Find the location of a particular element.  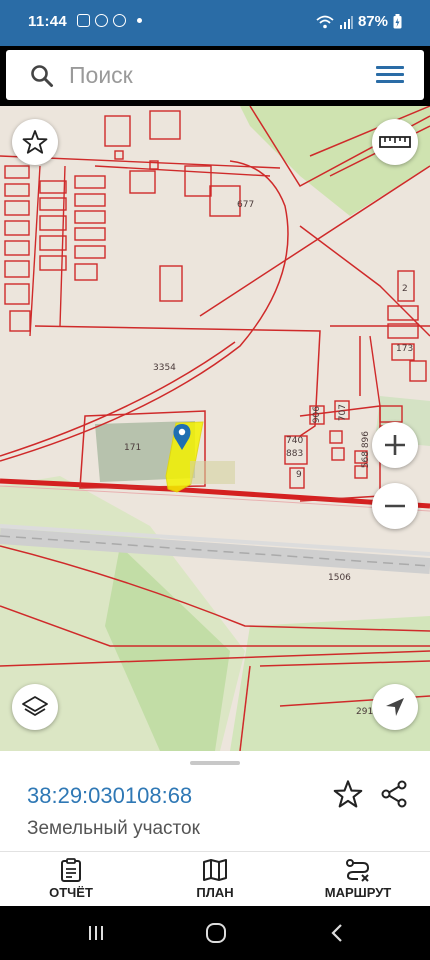

notification-icons is located at coordinates (109, 20).